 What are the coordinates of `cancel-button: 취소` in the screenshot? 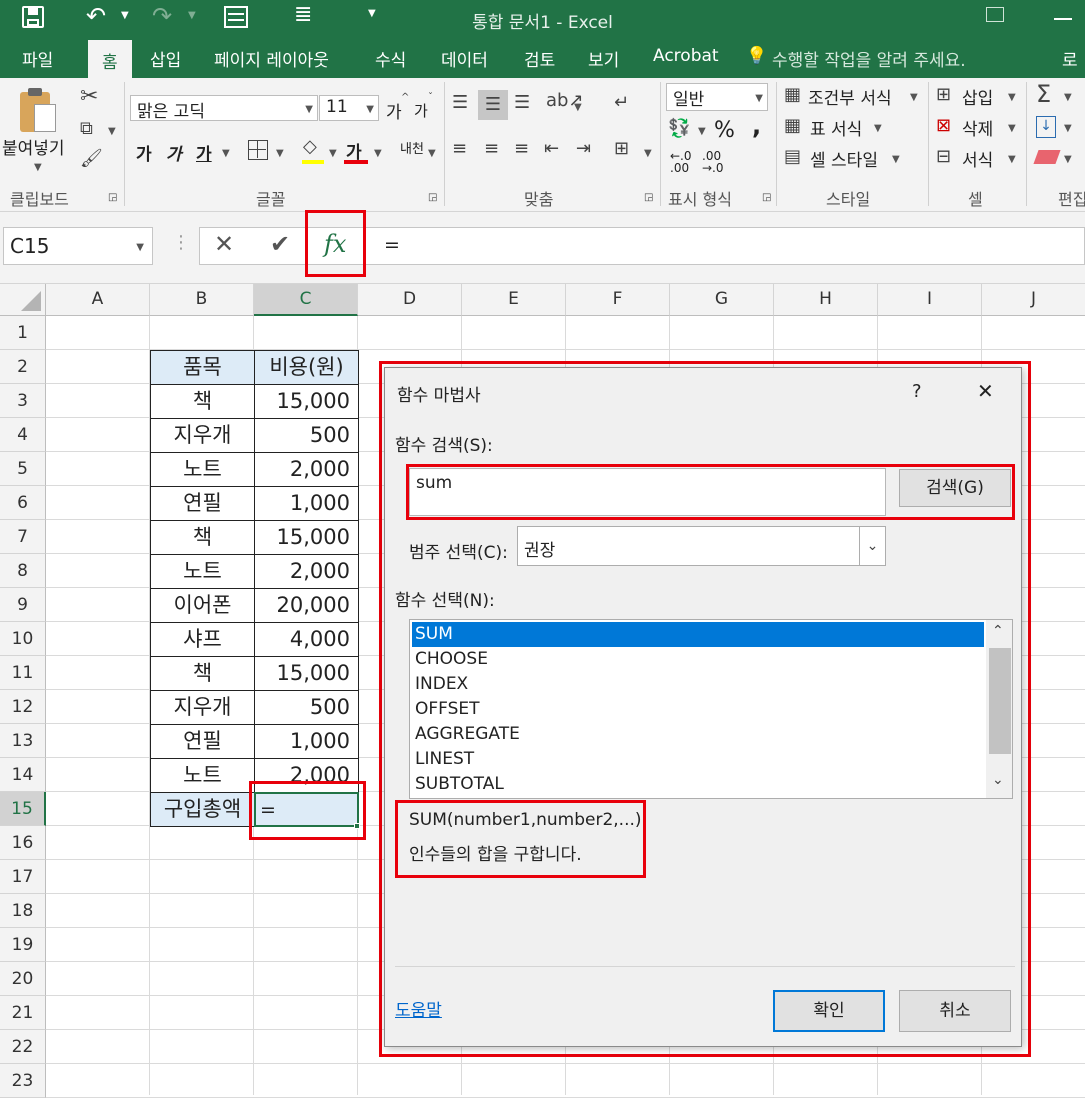 It's located at (955, 1011).